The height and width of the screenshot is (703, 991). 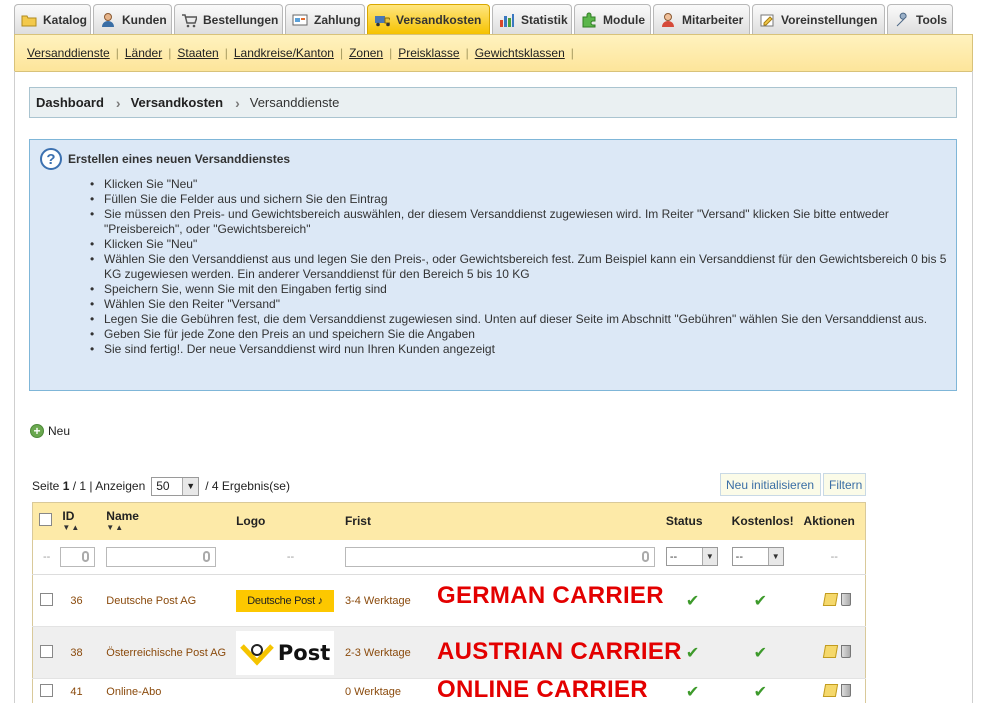 What do you see at coordinates (51, 159) in the screenshot?
I see `question-icon: ?` at bounding box center [51, 159].